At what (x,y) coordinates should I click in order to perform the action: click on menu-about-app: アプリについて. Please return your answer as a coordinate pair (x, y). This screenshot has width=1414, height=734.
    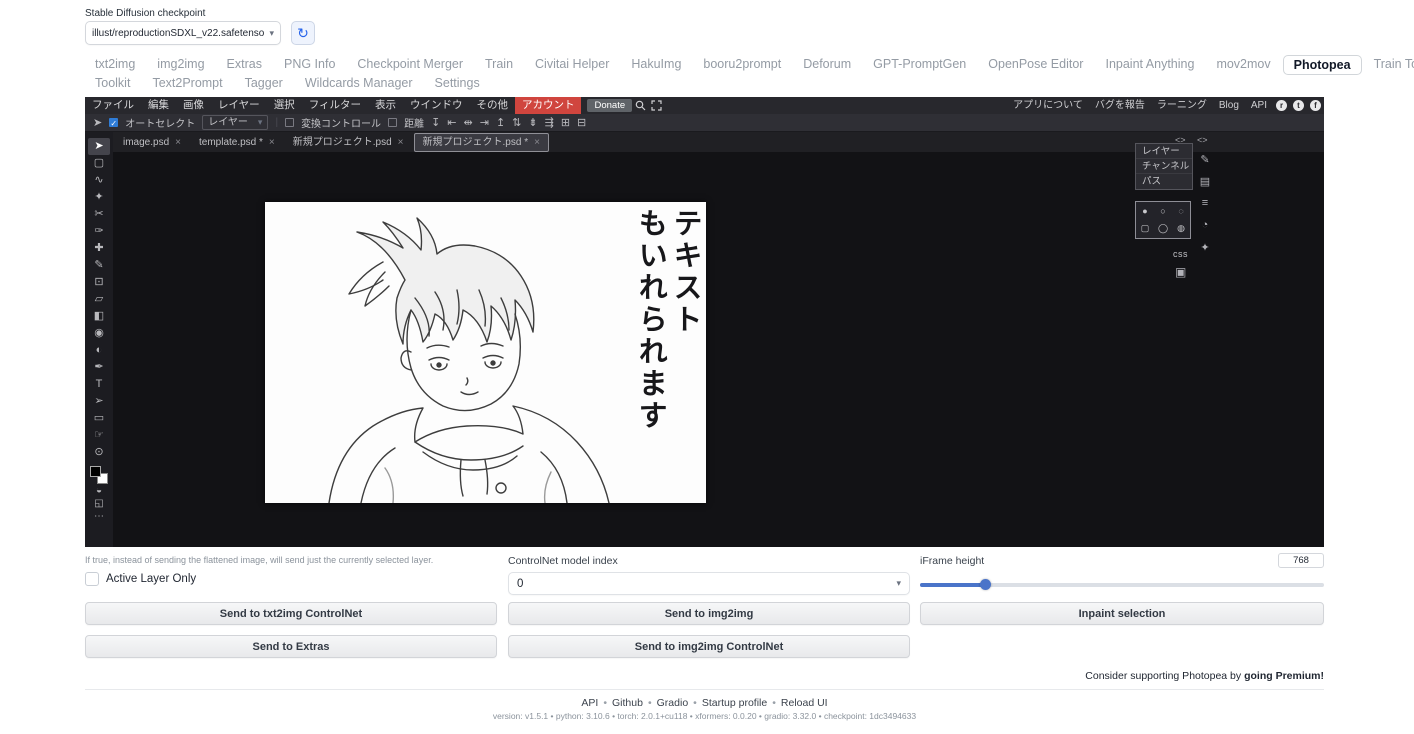
    Looking at the image, I should click on (1048, 105).